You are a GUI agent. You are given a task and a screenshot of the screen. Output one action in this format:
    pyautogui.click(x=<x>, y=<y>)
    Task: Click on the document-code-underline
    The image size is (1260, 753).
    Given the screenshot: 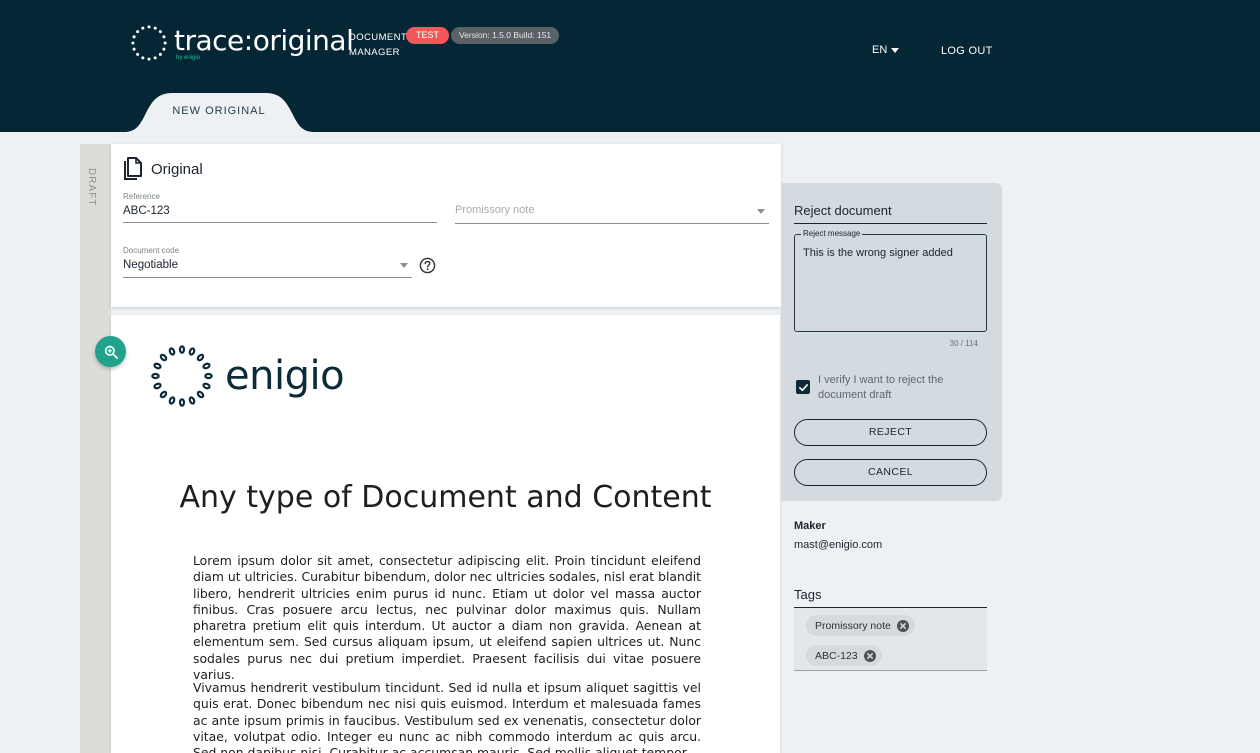 What is the action you would take?
    pyautogui.click(x=267, y=277)
    